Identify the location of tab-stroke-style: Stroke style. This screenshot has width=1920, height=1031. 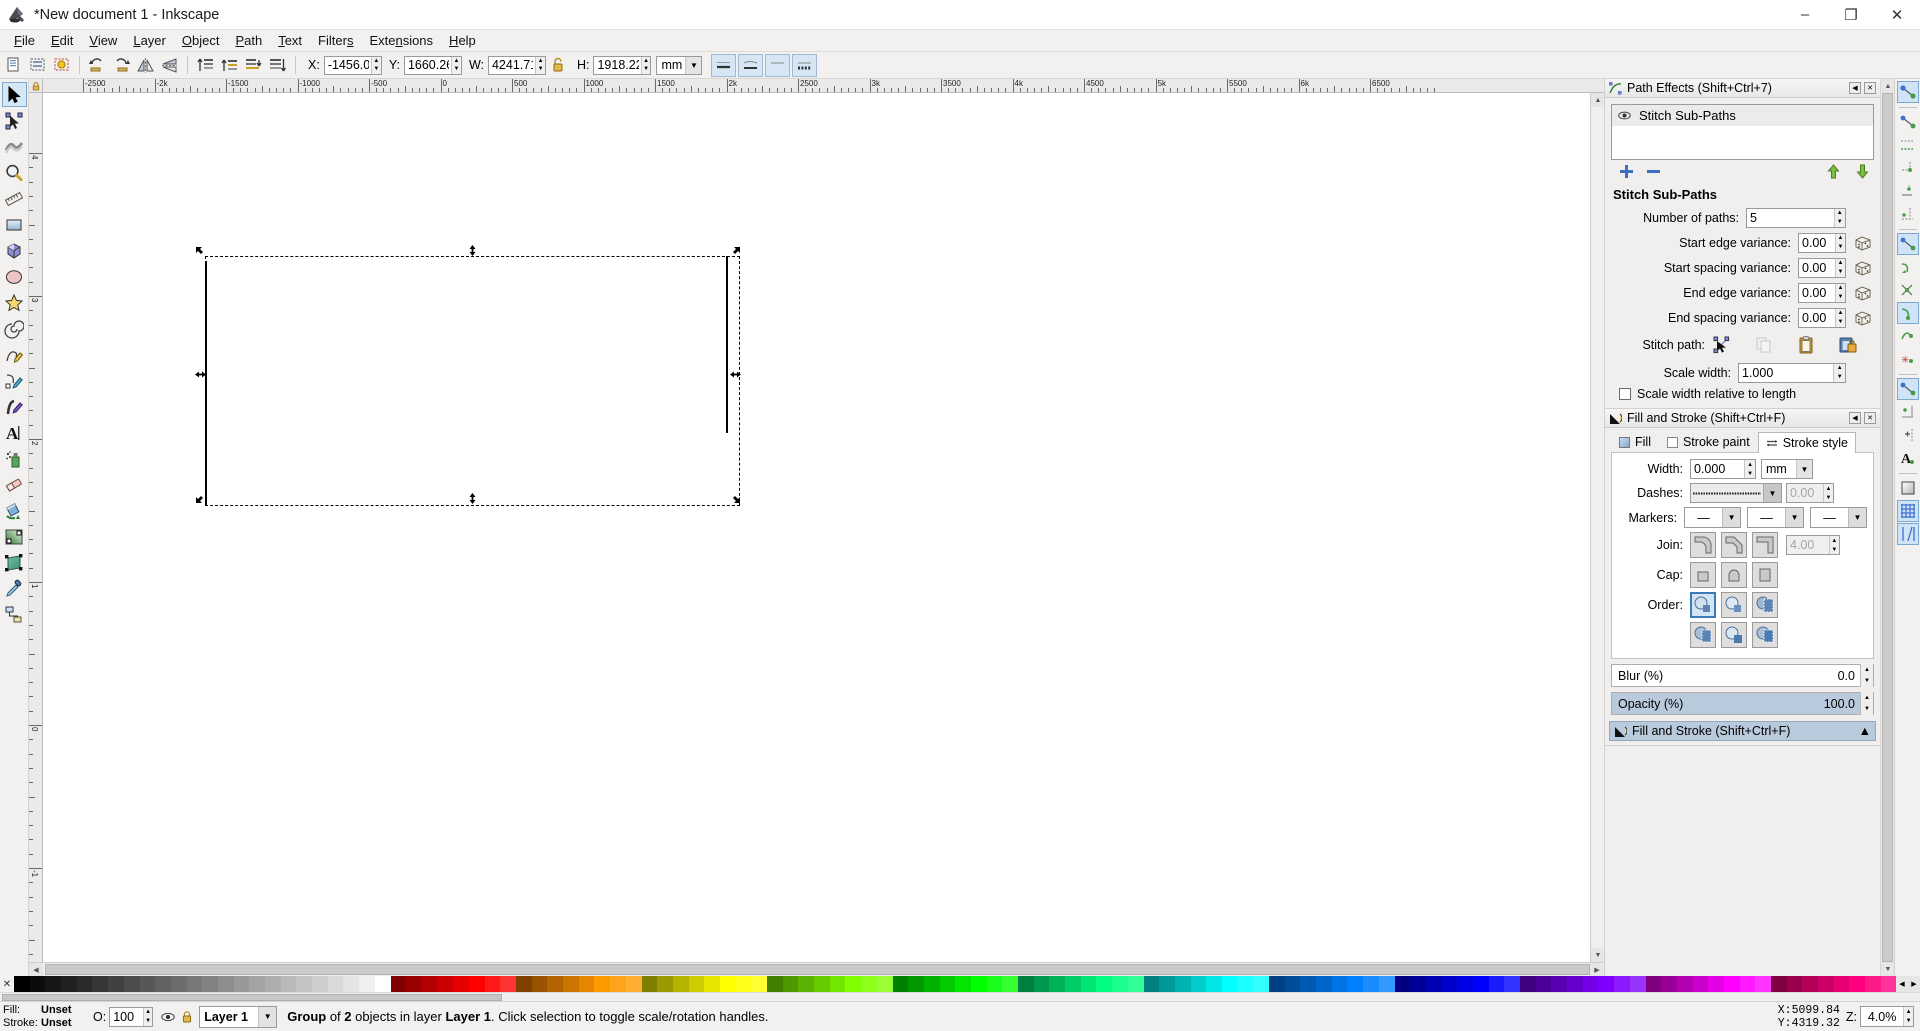
(1806, 442).